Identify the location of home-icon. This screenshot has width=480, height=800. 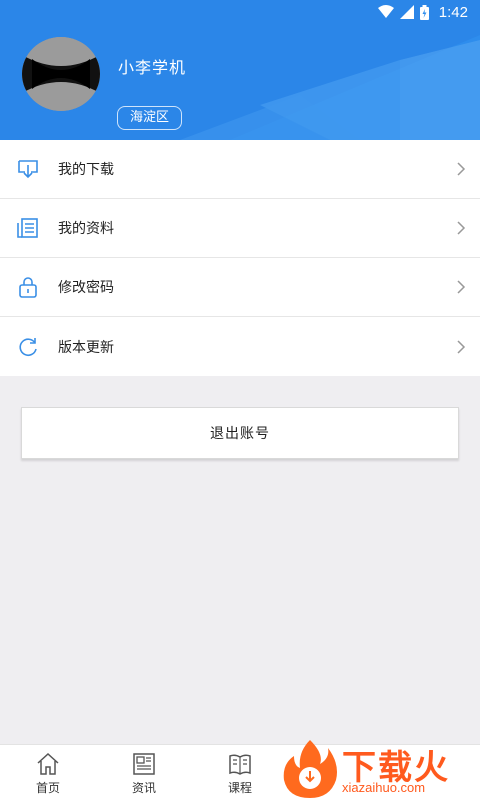
(48, 763).